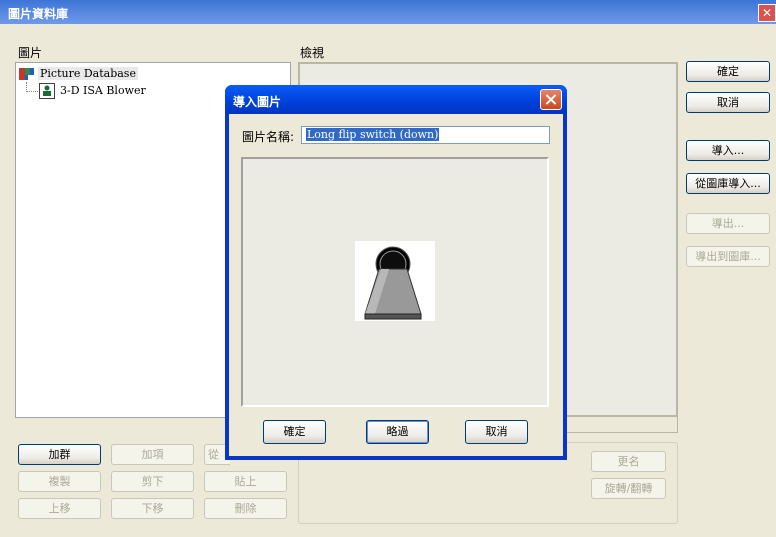 This screenshot has width=776, height=537. Describe the element at coordinates (33, 91) in the screenshot. I see `tree-connector` at that location.